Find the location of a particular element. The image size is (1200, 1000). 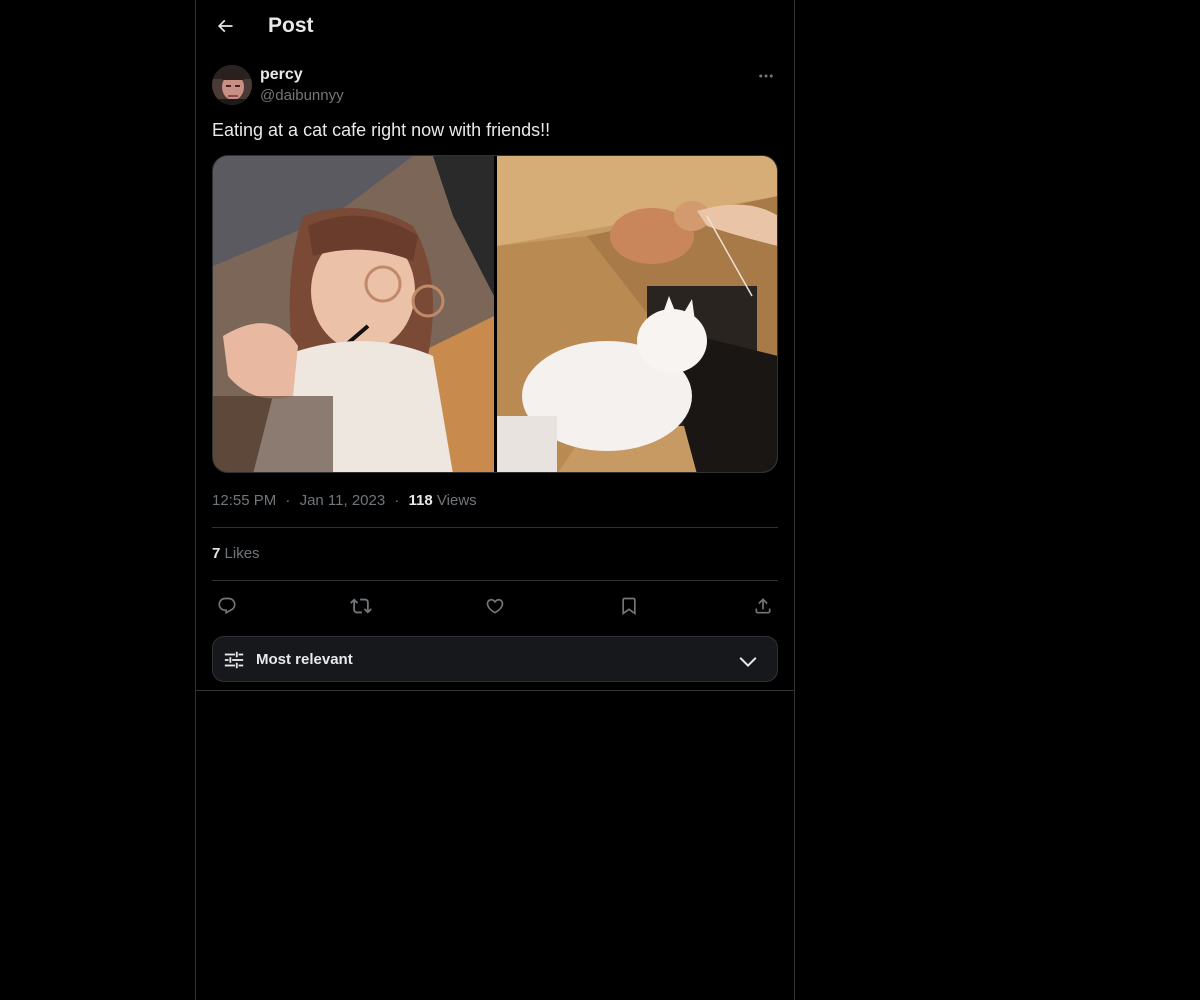

more-options-button is located at coordinates (766, 76).